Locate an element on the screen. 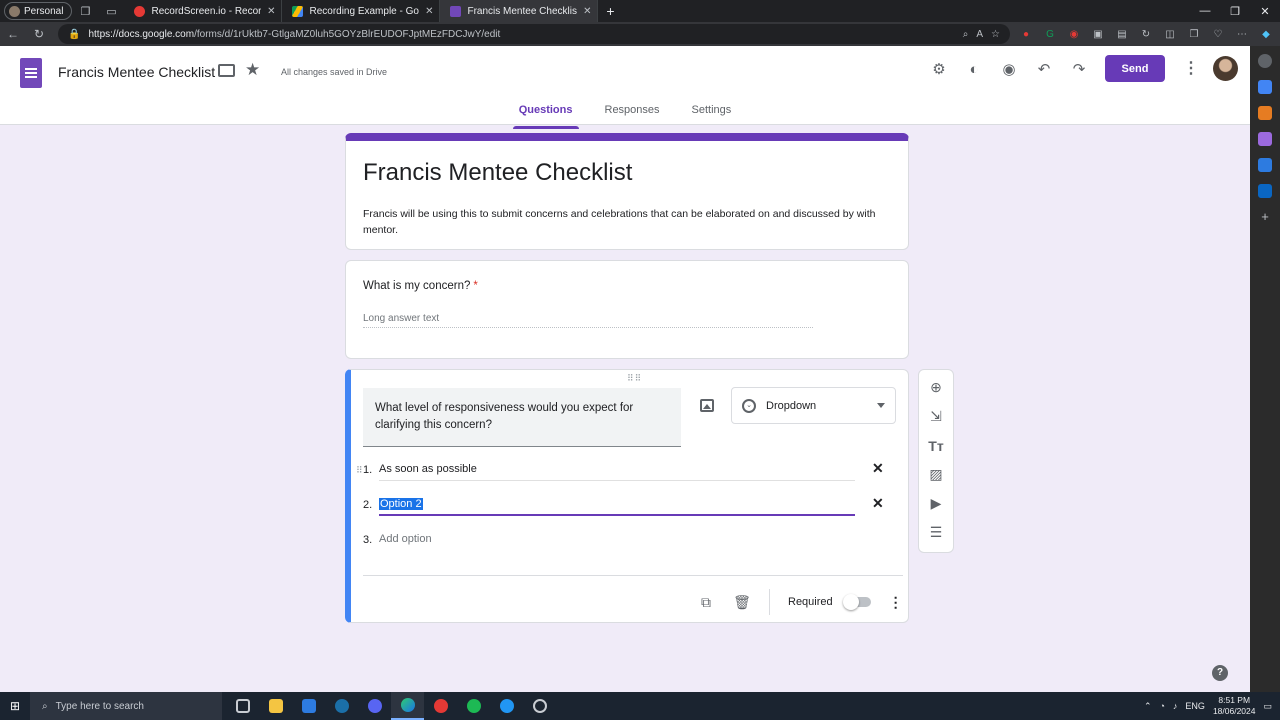 The image size is (1280, 720). extension-record-icon: ◉ is located at coordinates (1074, 34).